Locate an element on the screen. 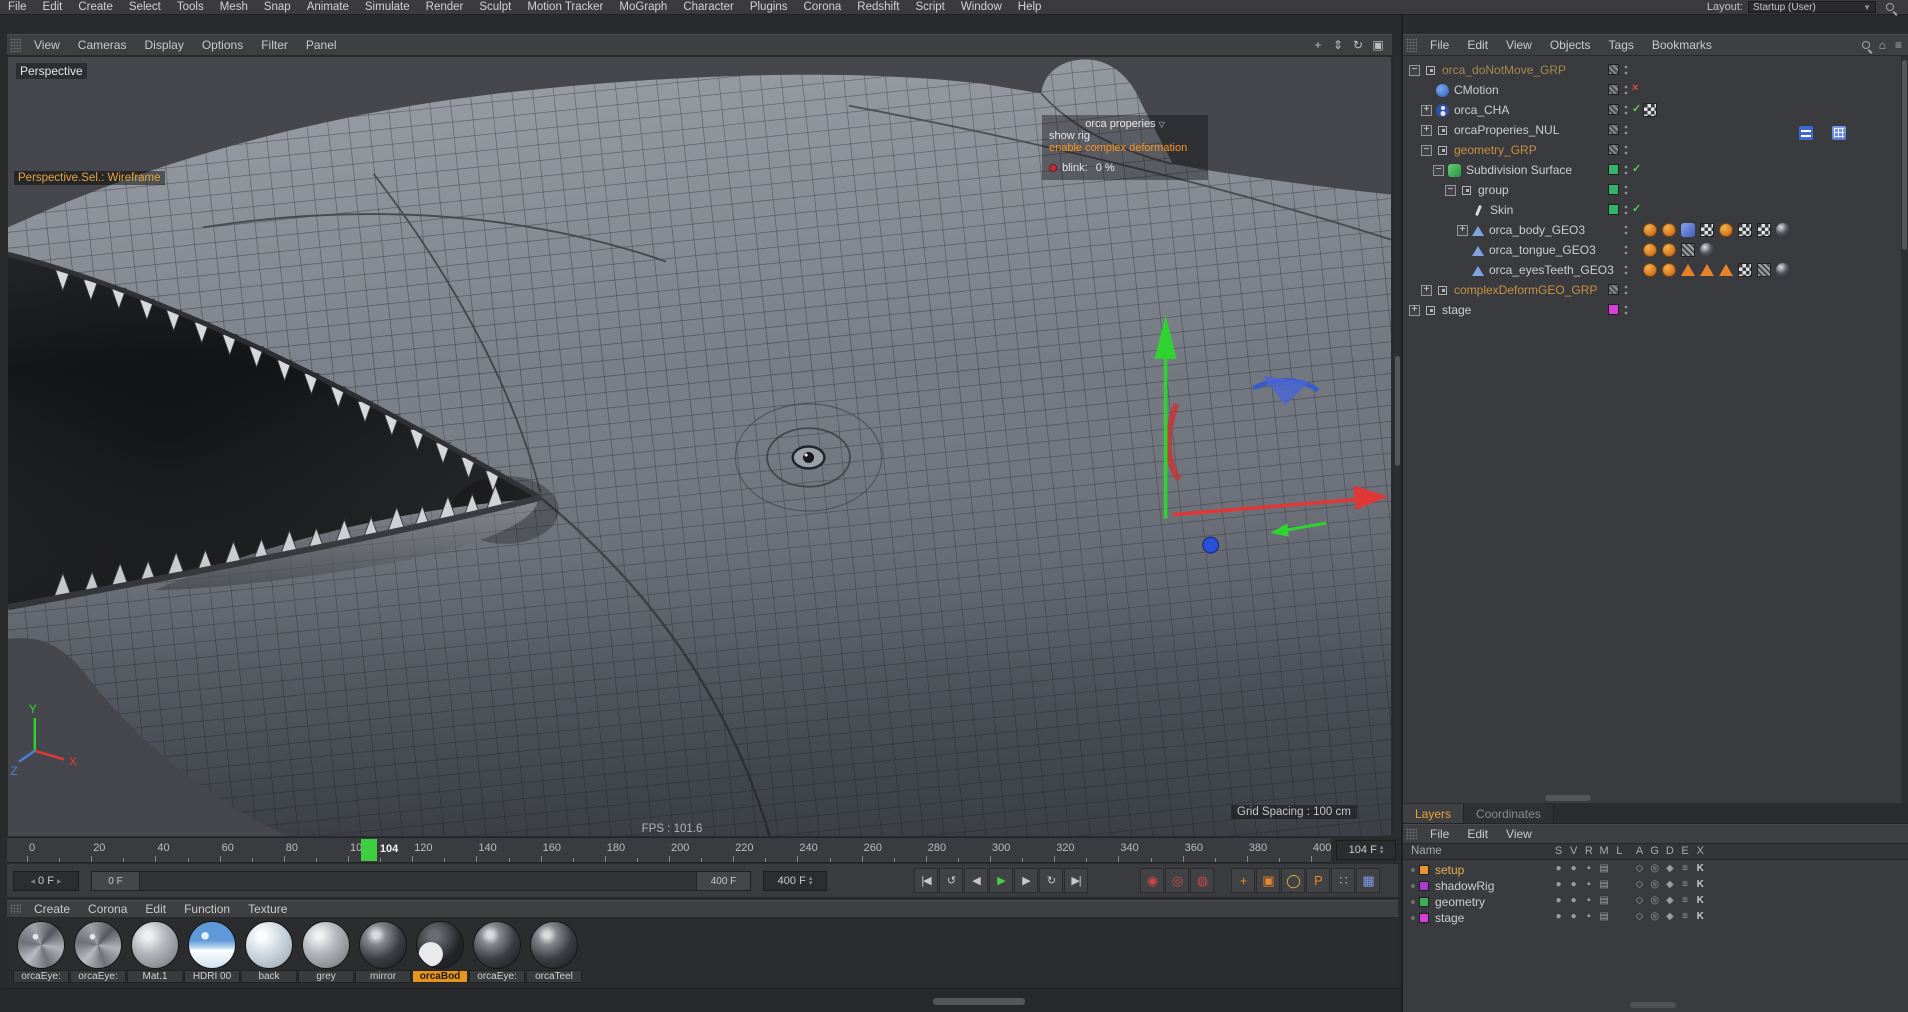  next-key-button: ↻ is located at coordinates (1051, 880).